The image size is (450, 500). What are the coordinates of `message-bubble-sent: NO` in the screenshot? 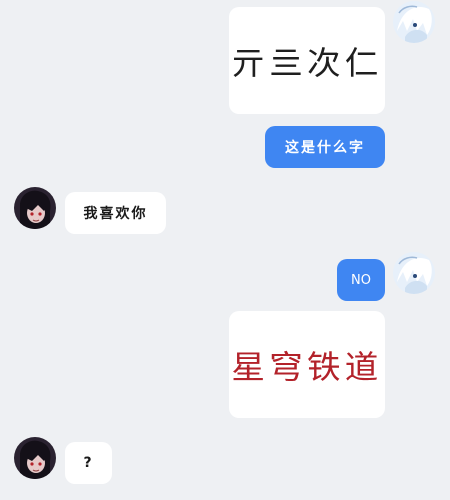 It's located at (361, 280).